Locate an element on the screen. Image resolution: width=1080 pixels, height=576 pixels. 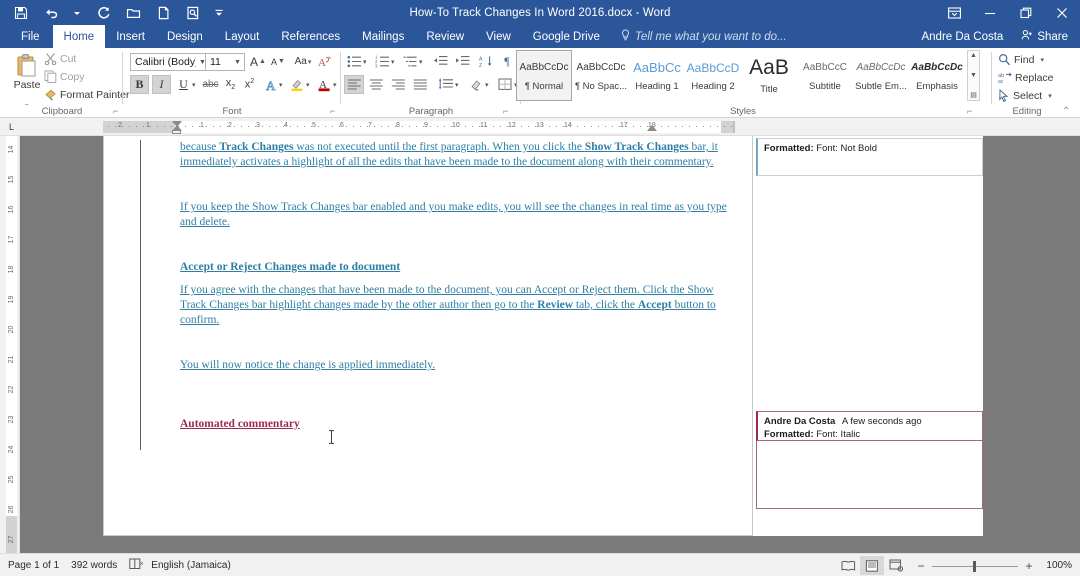
format-painter-button: Format Painter is located at coordinates (86, 94).